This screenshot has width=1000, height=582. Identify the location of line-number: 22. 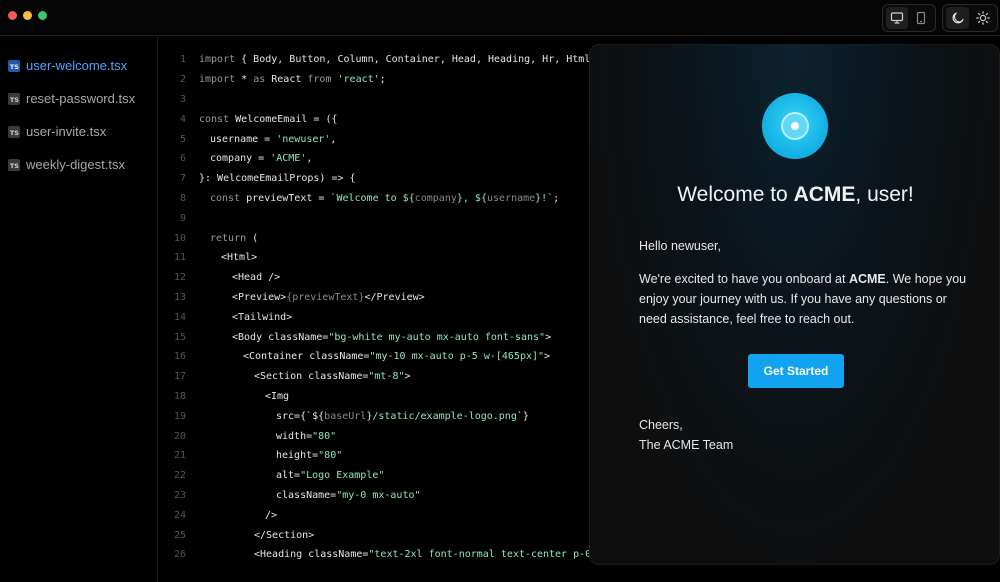
(179, 476).